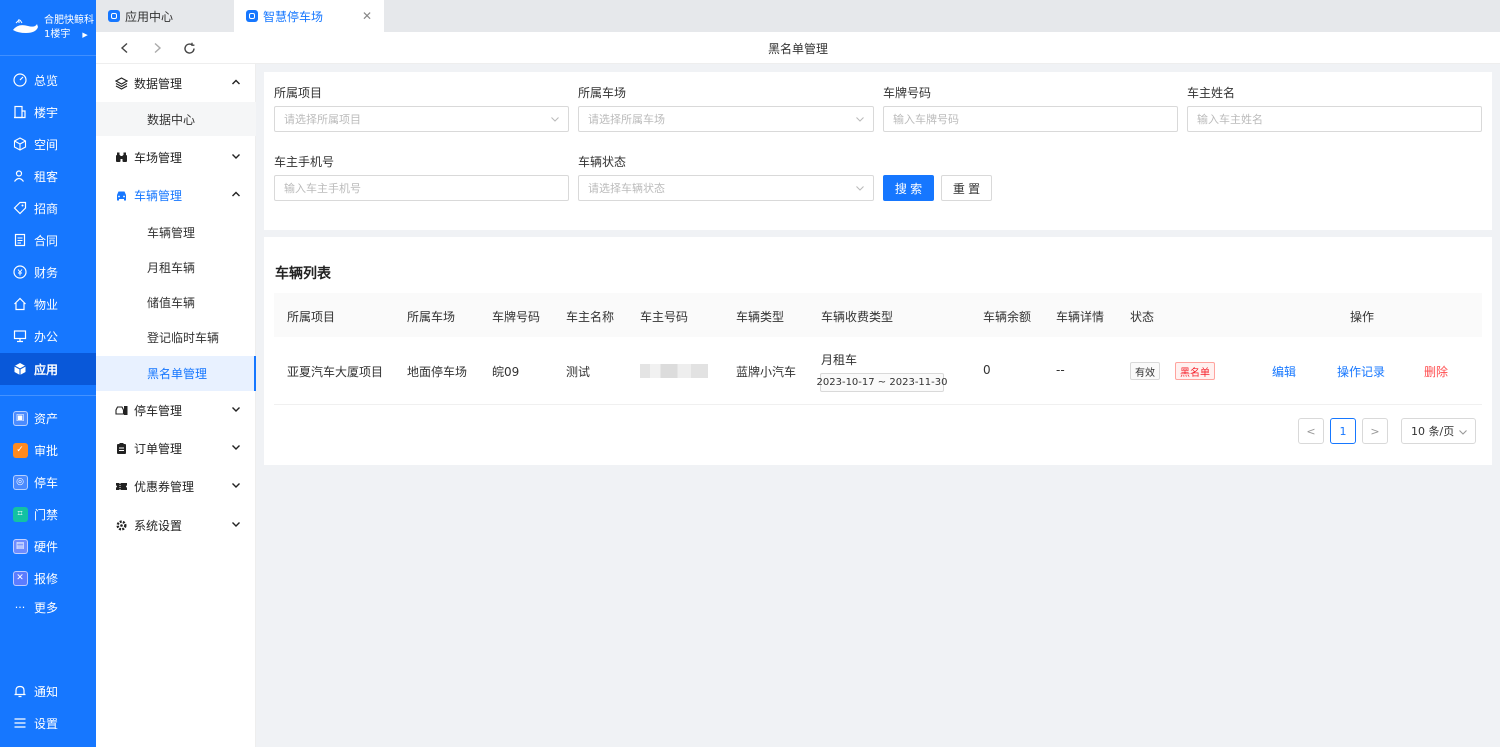  What do you see at coordinates (1343, 431) in the screenshot?
I see `page-number: 1` at bounding box center [1343, 431].